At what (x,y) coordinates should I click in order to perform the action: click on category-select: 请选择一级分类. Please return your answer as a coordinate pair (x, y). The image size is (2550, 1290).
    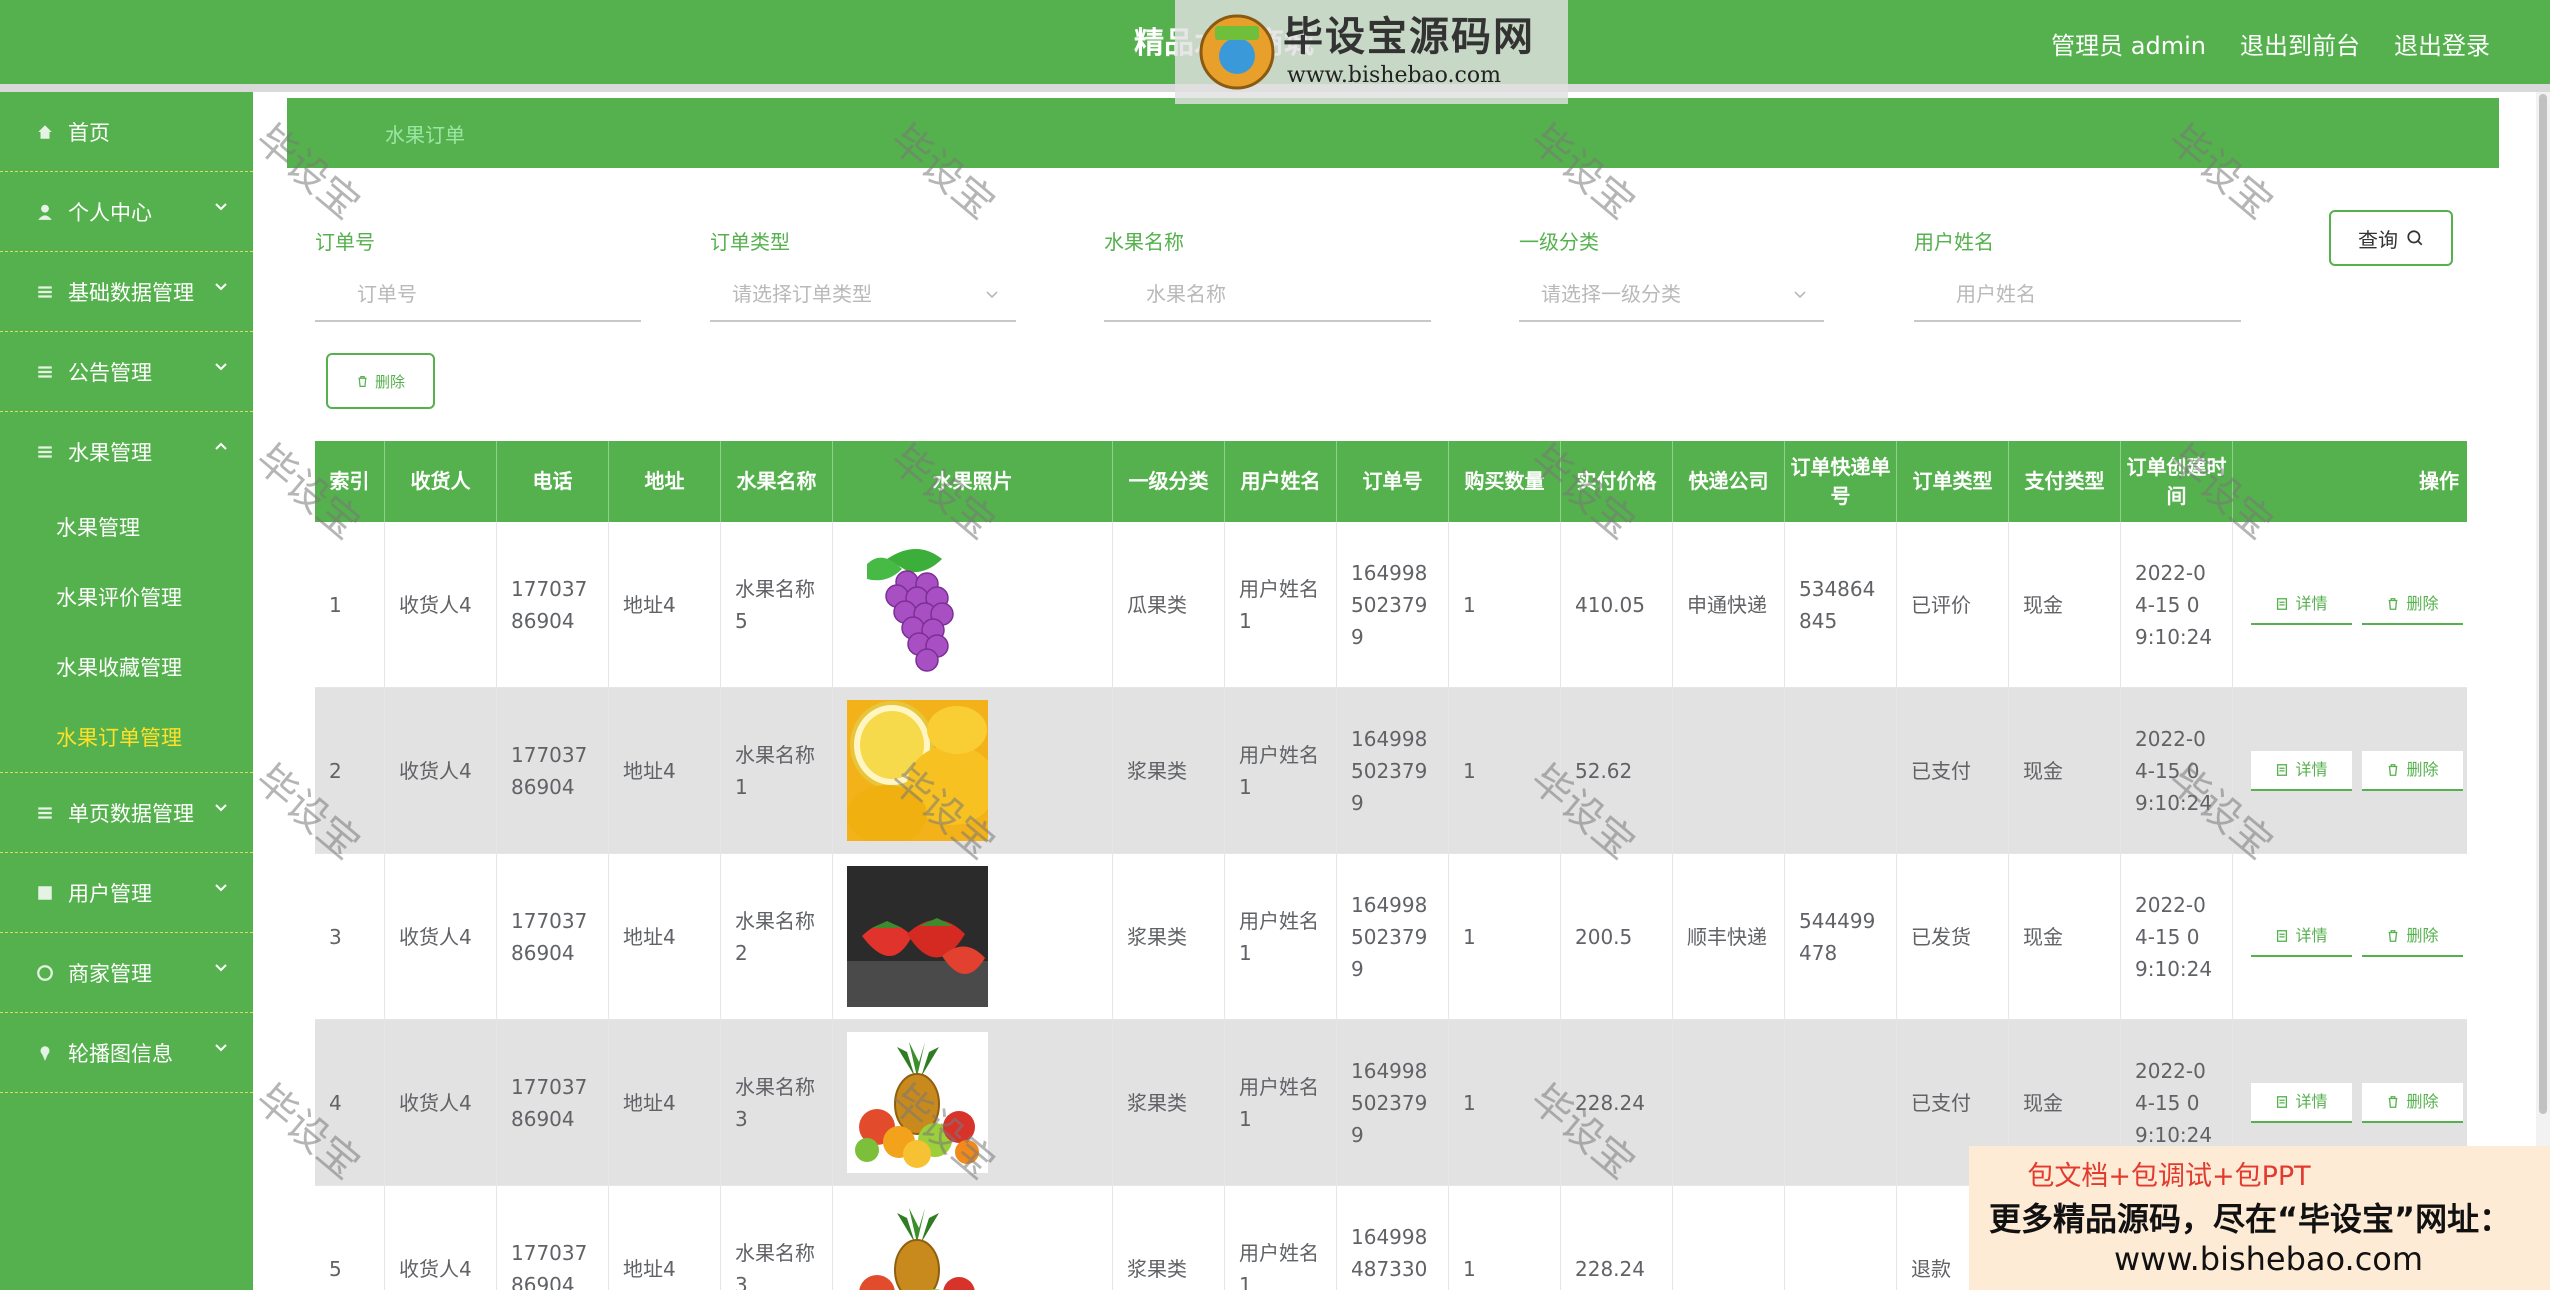
    Looking at the image, I should click on (1671, 293).